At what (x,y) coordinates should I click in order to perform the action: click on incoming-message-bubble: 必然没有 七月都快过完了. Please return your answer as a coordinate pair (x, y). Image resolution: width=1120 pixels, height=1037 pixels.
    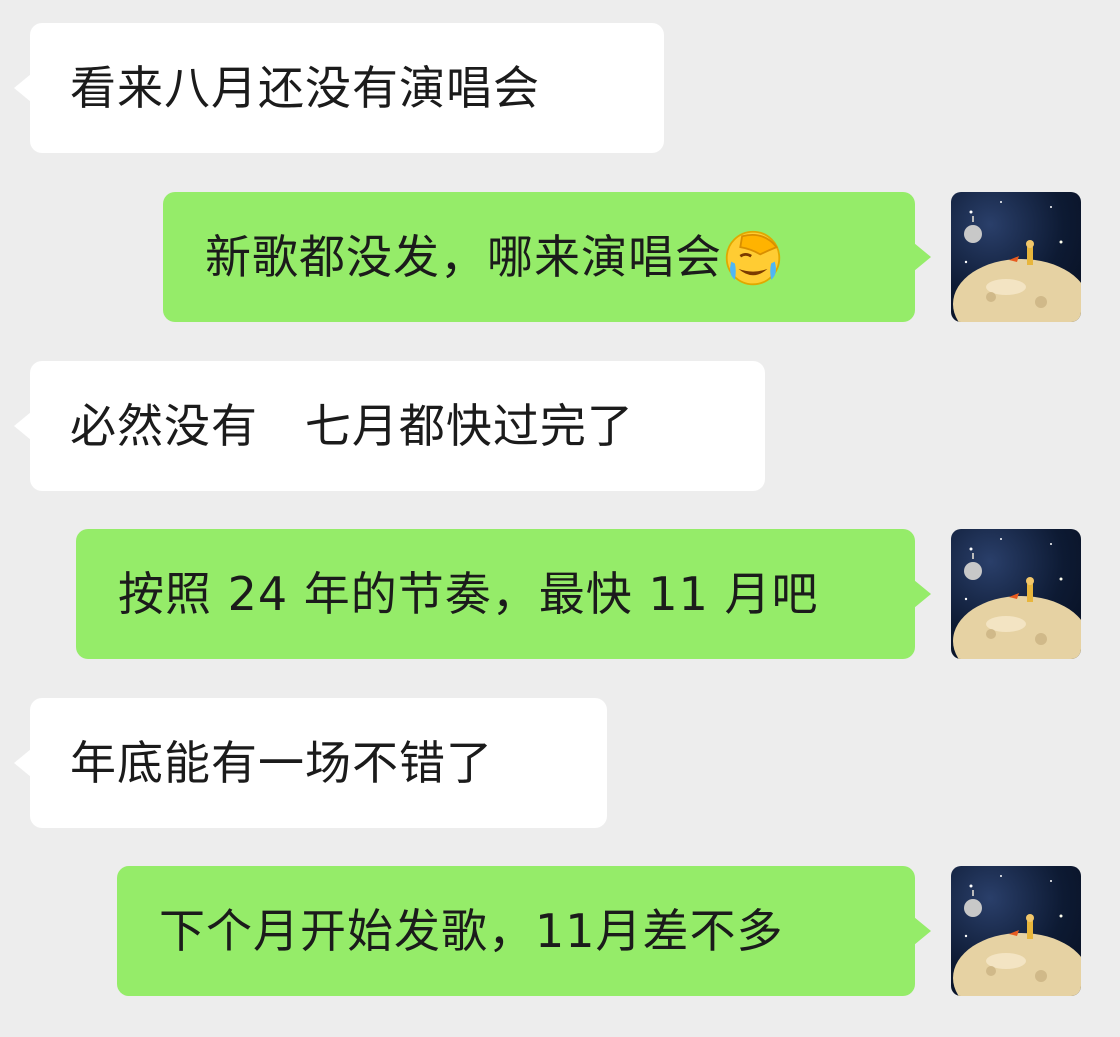
    Looking at the image, I should click on (397, 426).